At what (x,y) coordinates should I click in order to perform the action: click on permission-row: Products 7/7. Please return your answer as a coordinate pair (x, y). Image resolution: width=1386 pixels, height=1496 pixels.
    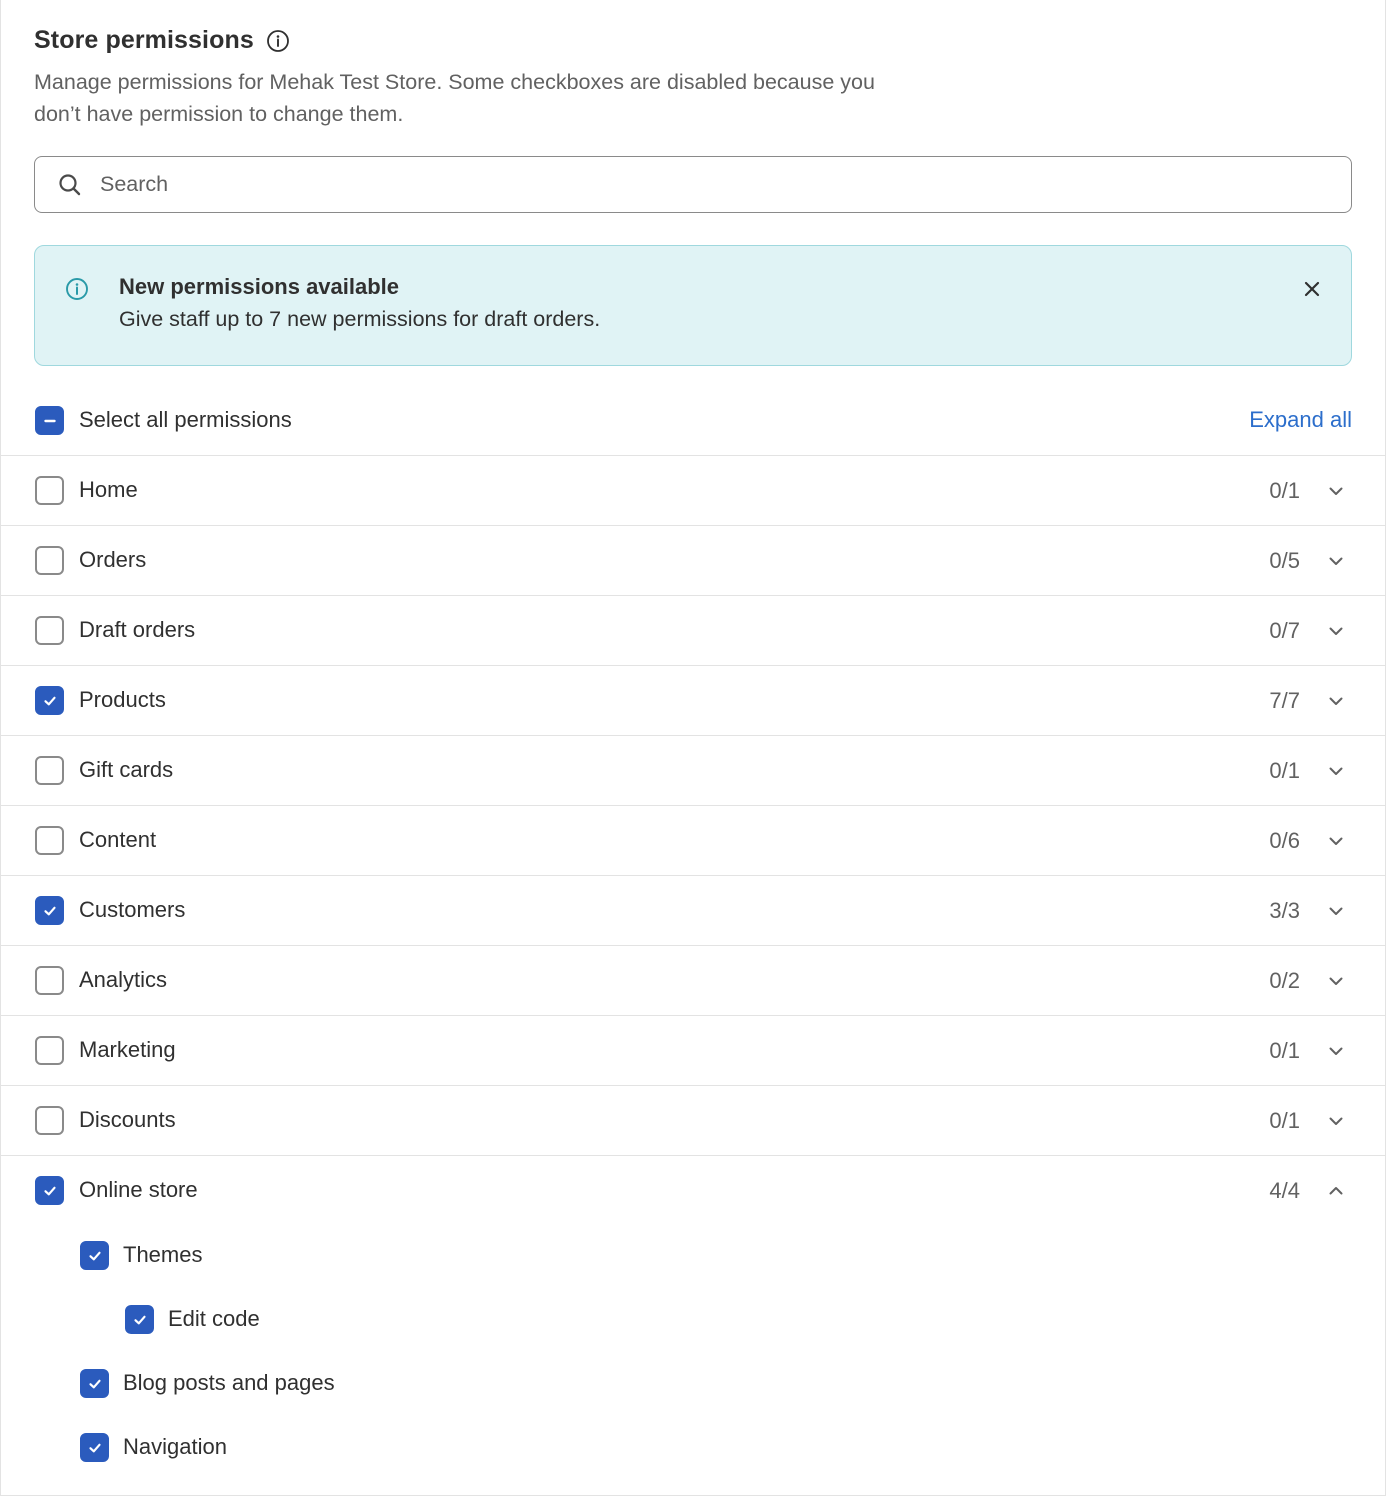
    Looking at the image, I should click on (693, 701).